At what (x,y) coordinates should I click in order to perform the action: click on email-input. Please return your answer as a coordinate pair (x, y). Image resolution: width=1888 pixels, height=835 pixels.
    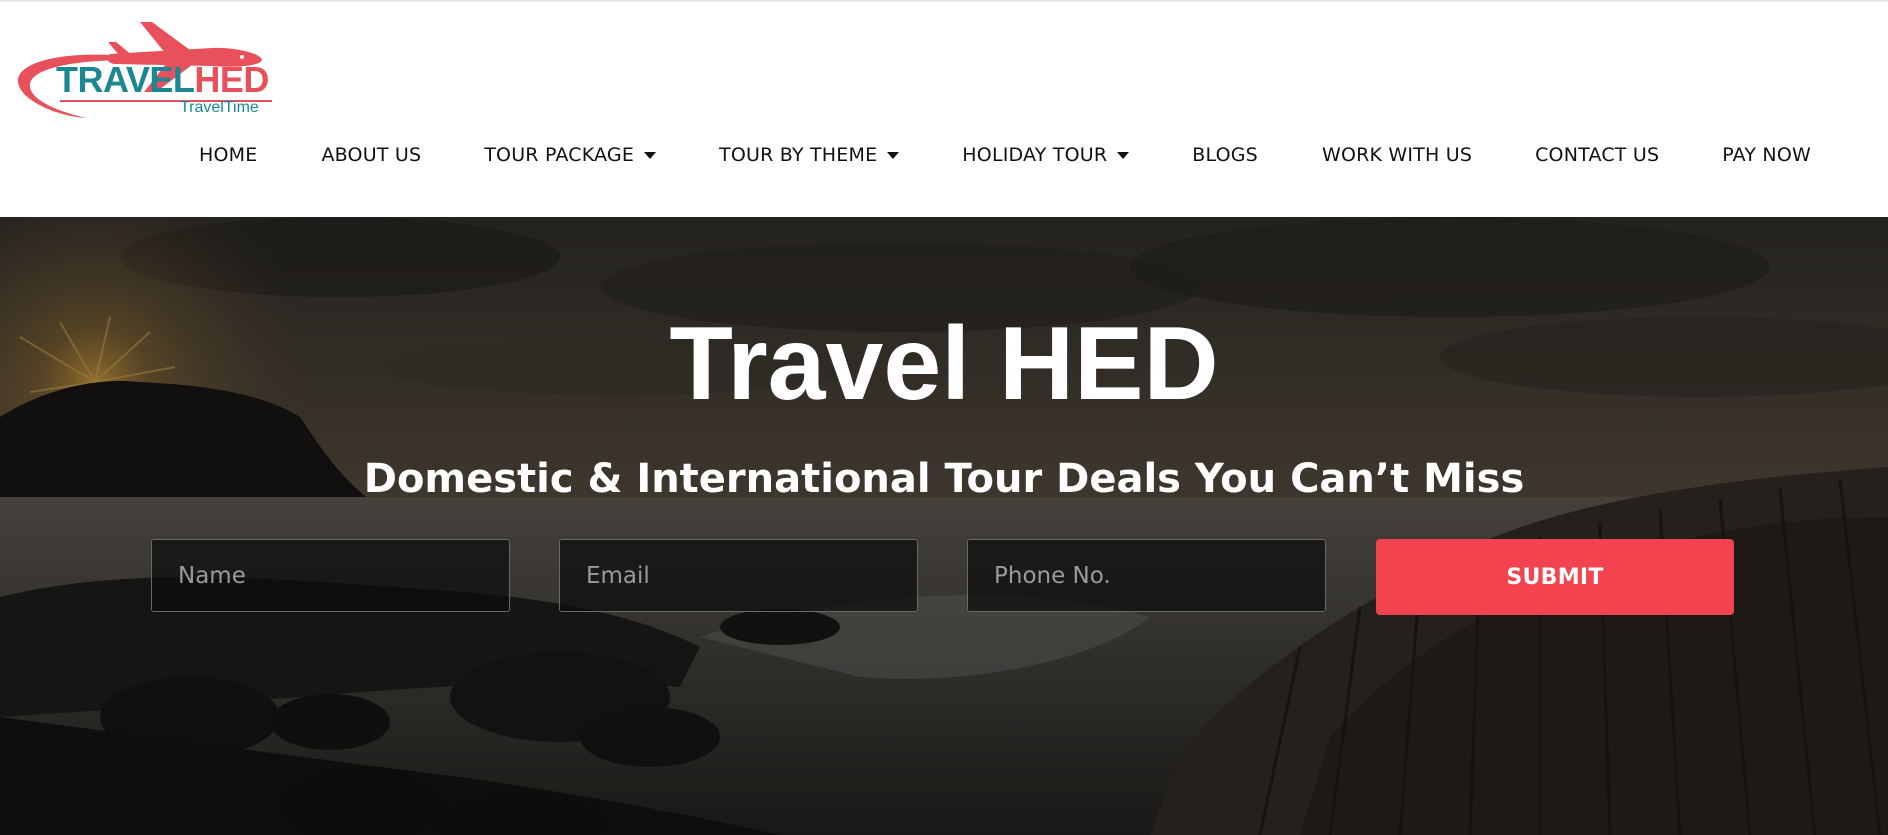
    Looking at the image, I should click on (738, 575).